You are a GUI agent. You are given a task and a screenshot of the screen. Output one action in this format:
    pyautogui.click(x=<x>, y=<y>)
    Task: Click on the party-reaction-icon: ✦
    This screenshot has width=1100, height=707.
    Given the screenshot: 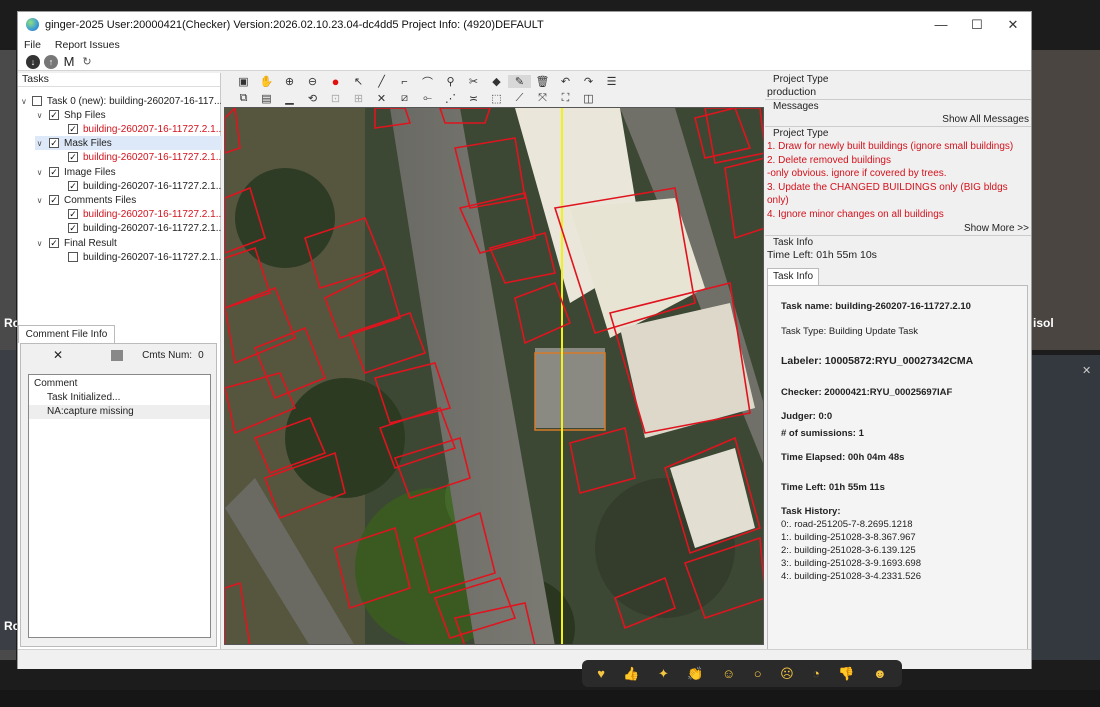 What is the action you would take?
    pyautogui.click(x=663, y=674)
    